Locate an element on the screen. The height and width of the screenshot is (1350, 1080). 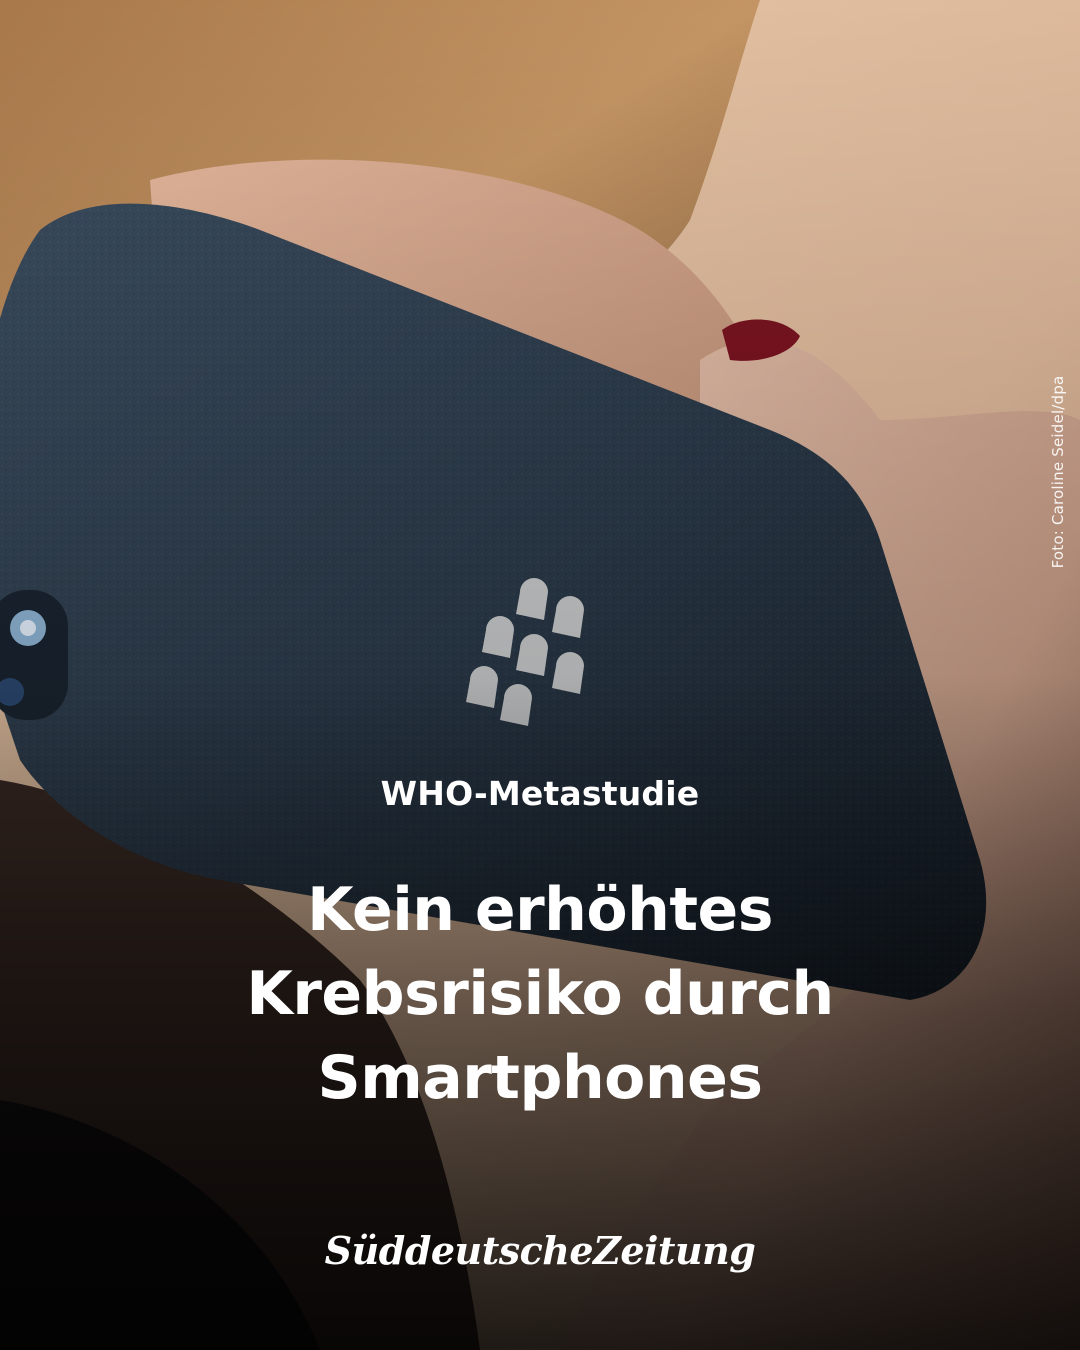
headline-line: Smartphones is located at coordinates (540, 1078).